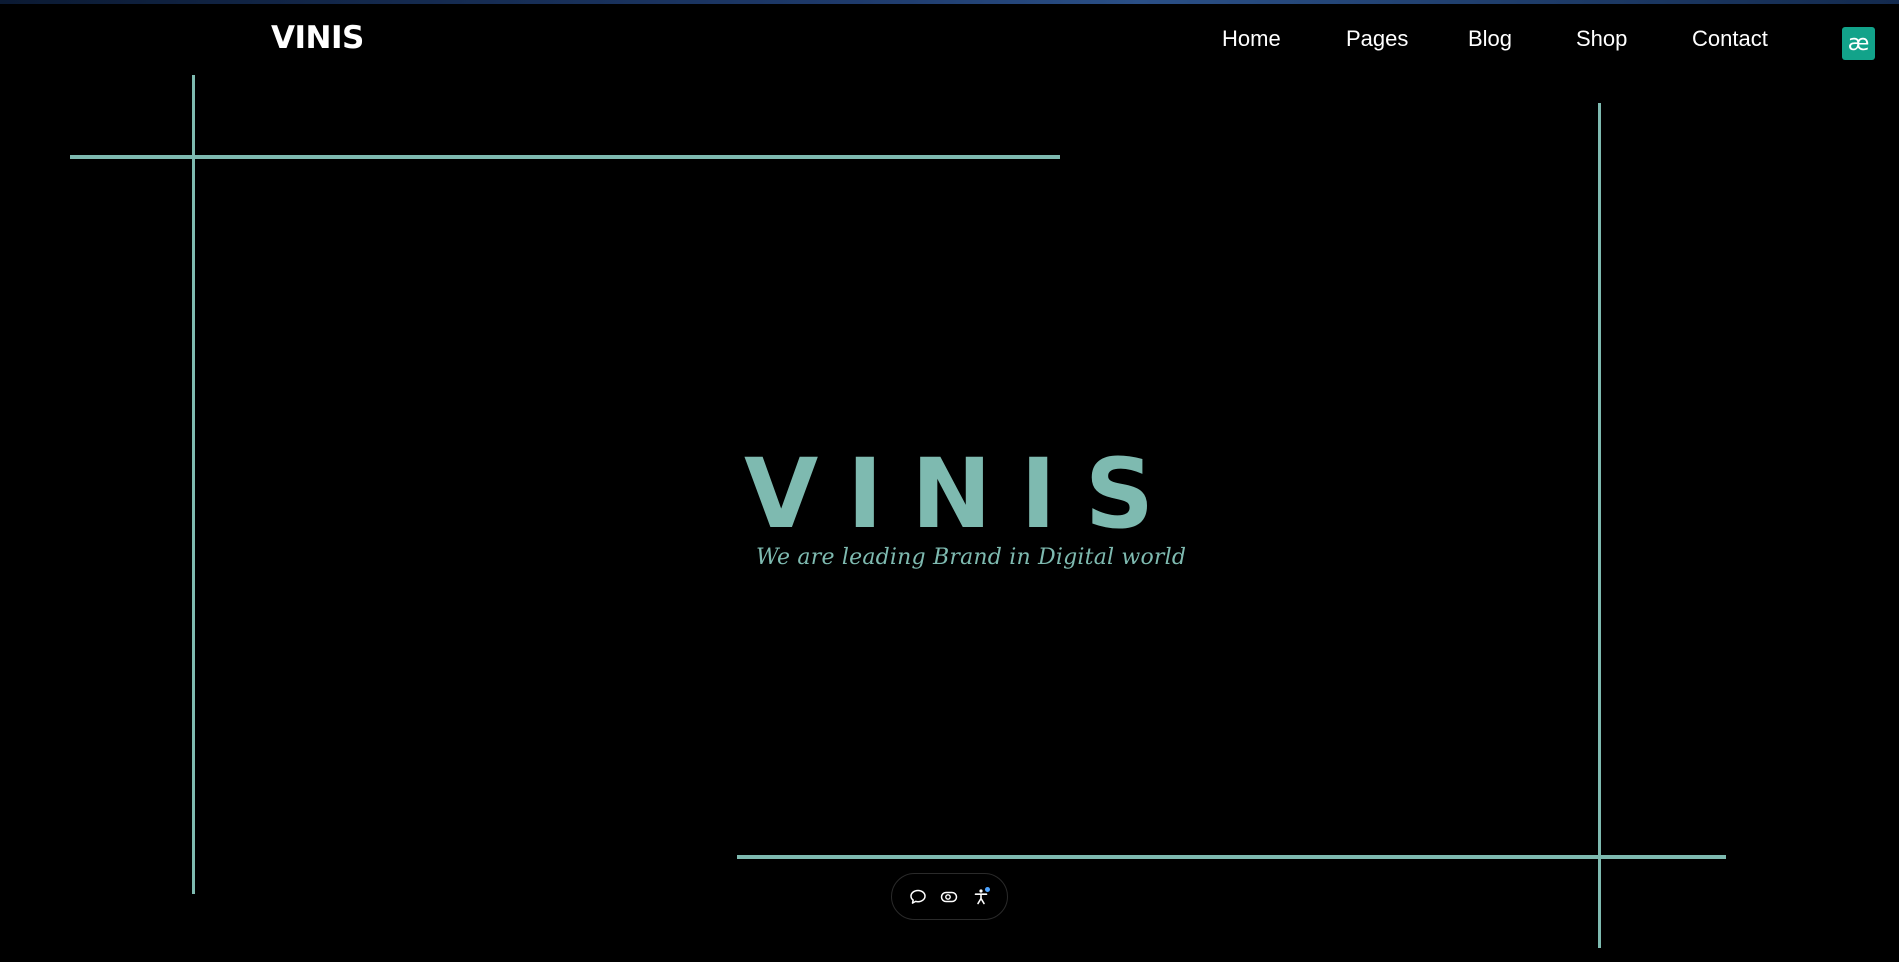 This screenshot has width=1899, height=962. Describe the element at coordinates (565, 157) in the screenshot. I see `frame-line-top` at that location.